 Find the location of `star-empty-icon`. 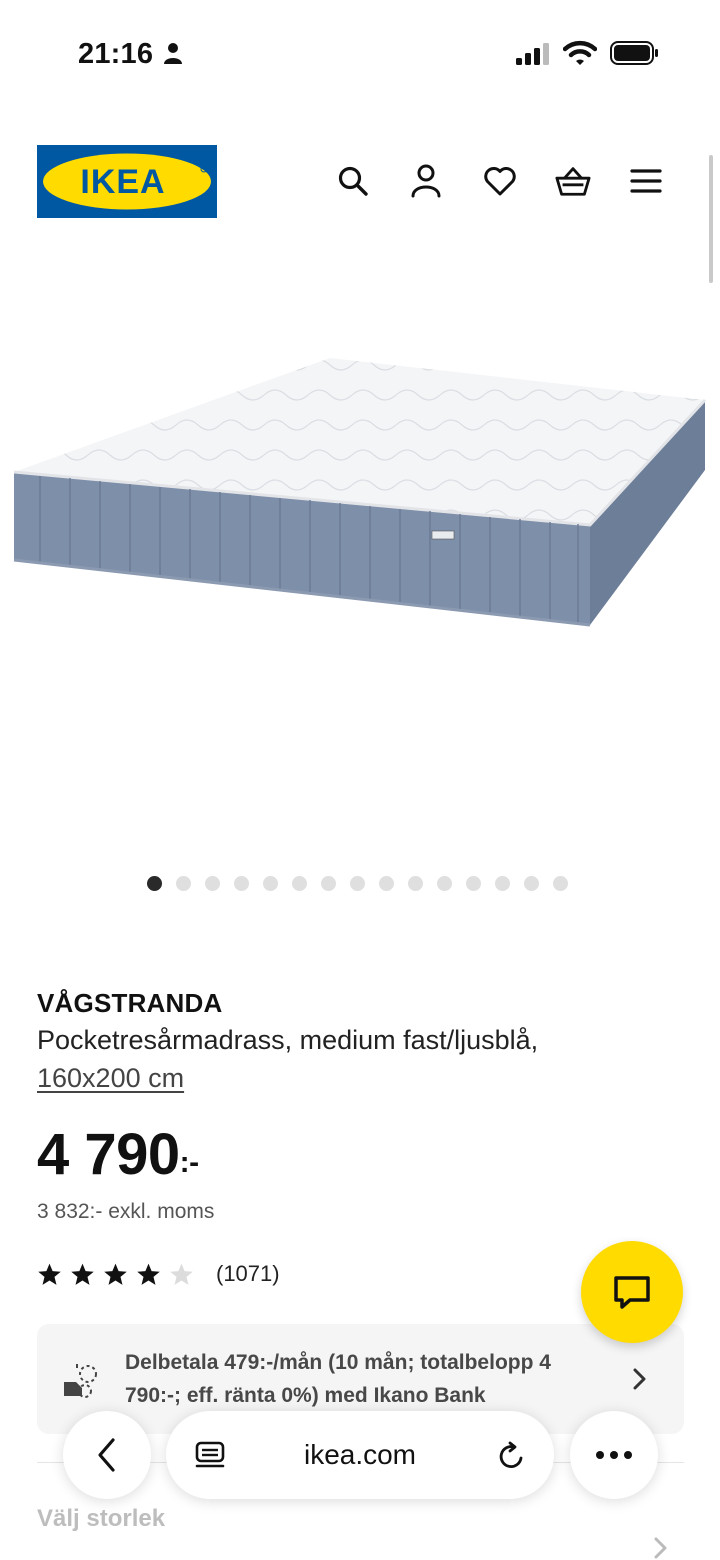

star-empty-icon is located at coordinates (181, 1274).